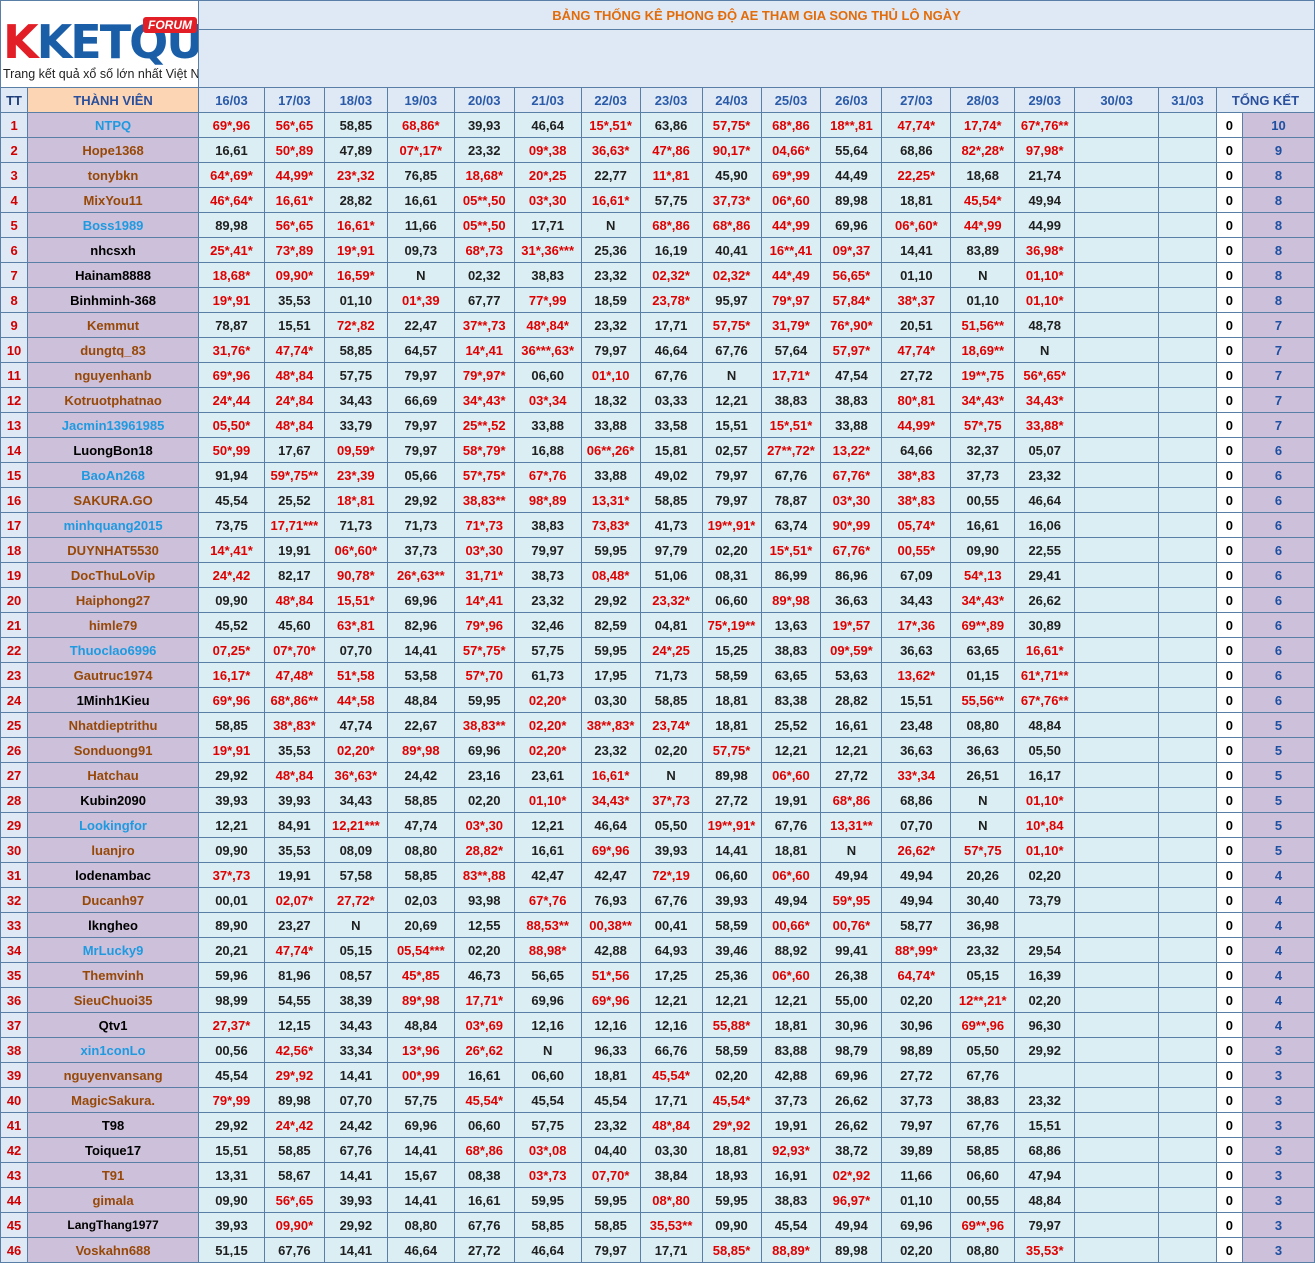 The width and height of the screenshot is (1315, 1267). Describe the element at coordinates (113, 1225) in the screenshot. I see `member-name: LangThang1977` at that location.